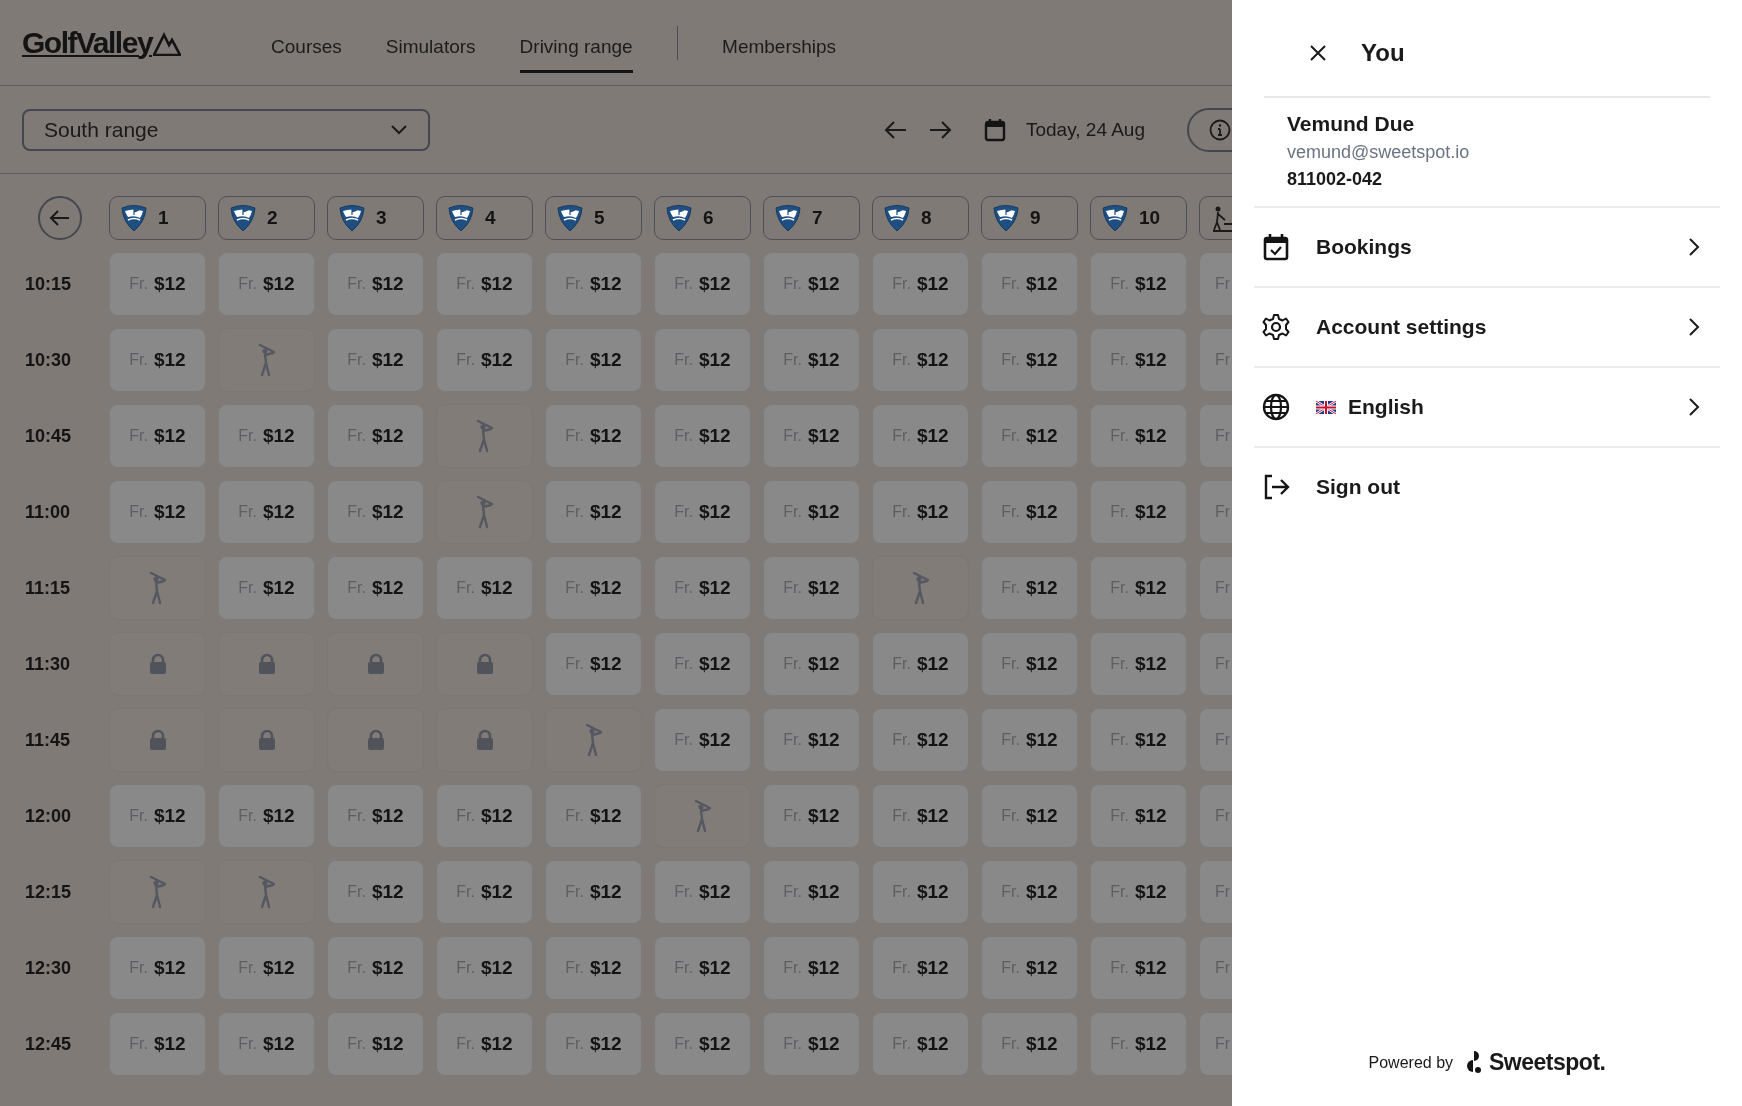 This screenshot has width=1742, height=1106. Describe the element at coordinates (811, 218) in the screenshot. I see `bay-button: 7` at that location.